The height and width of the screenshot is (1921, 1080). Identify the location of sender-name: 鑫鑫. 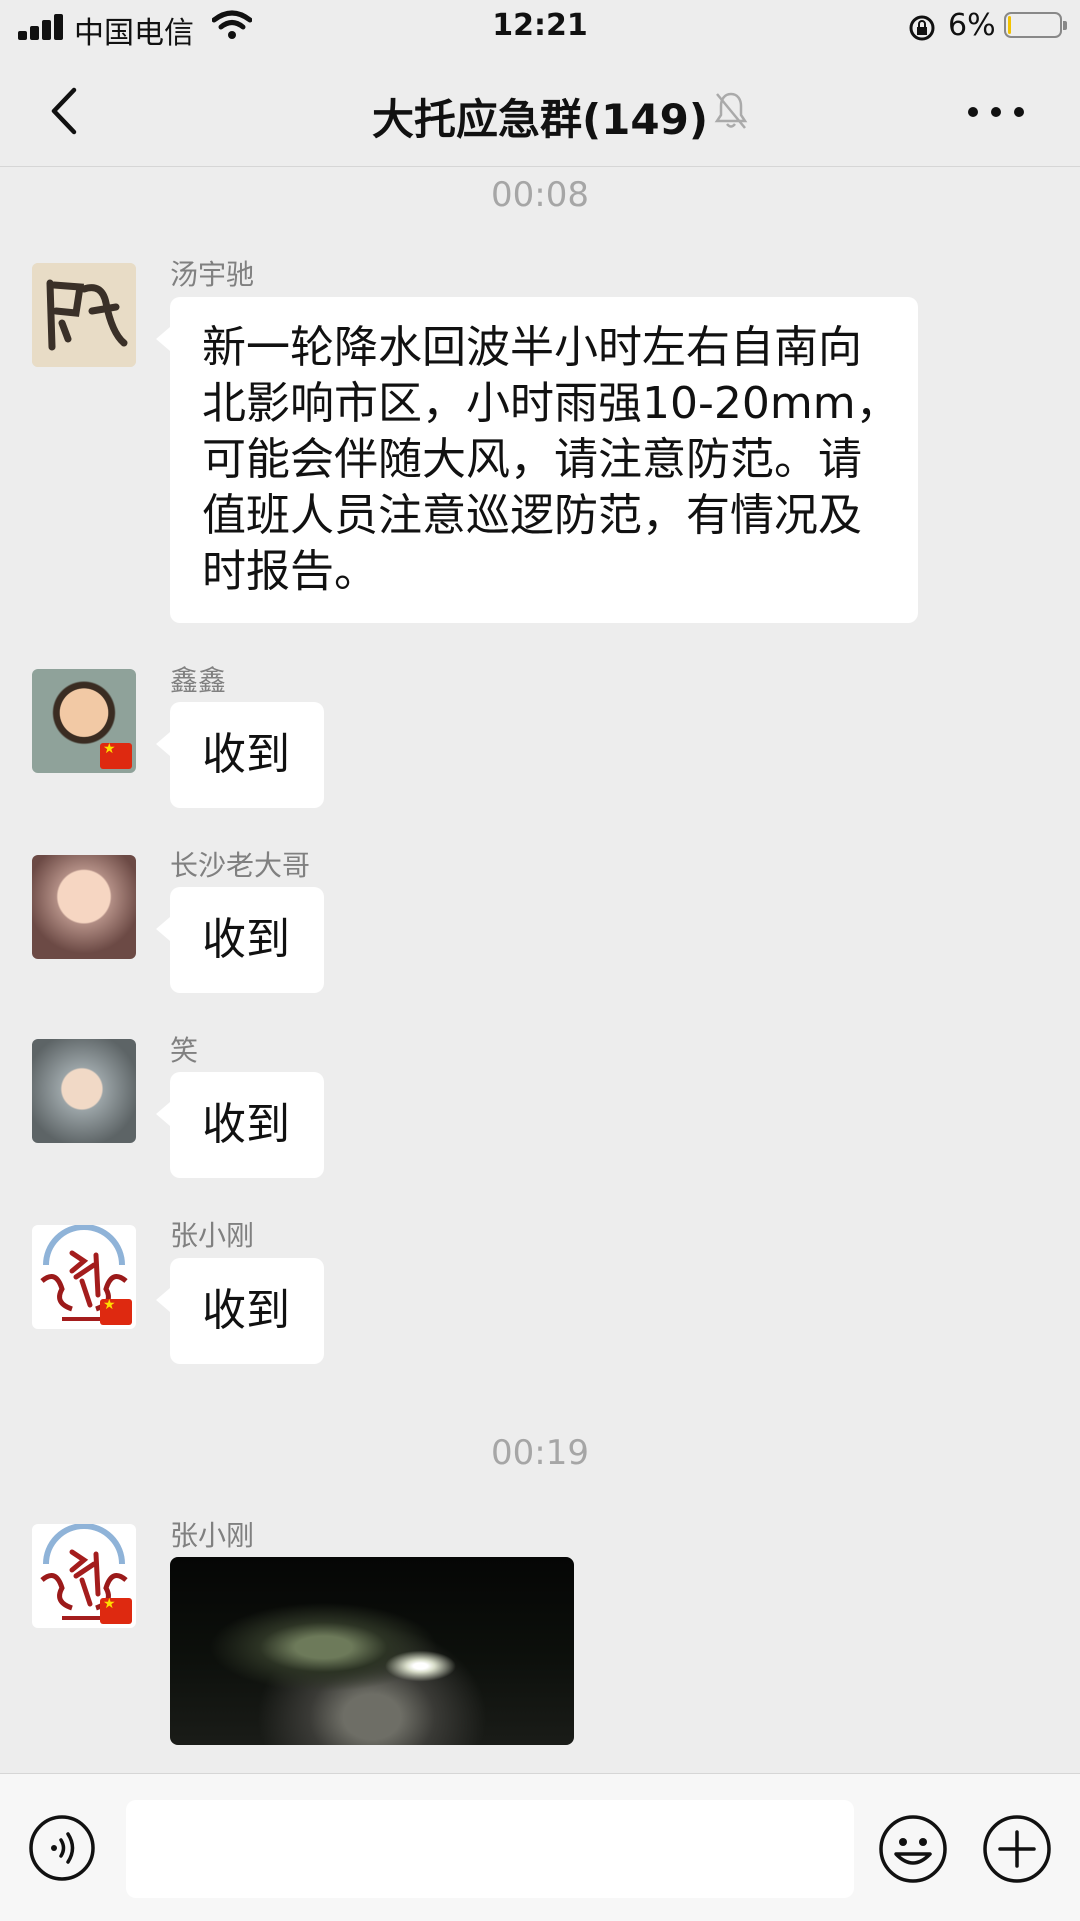
(198, 680).